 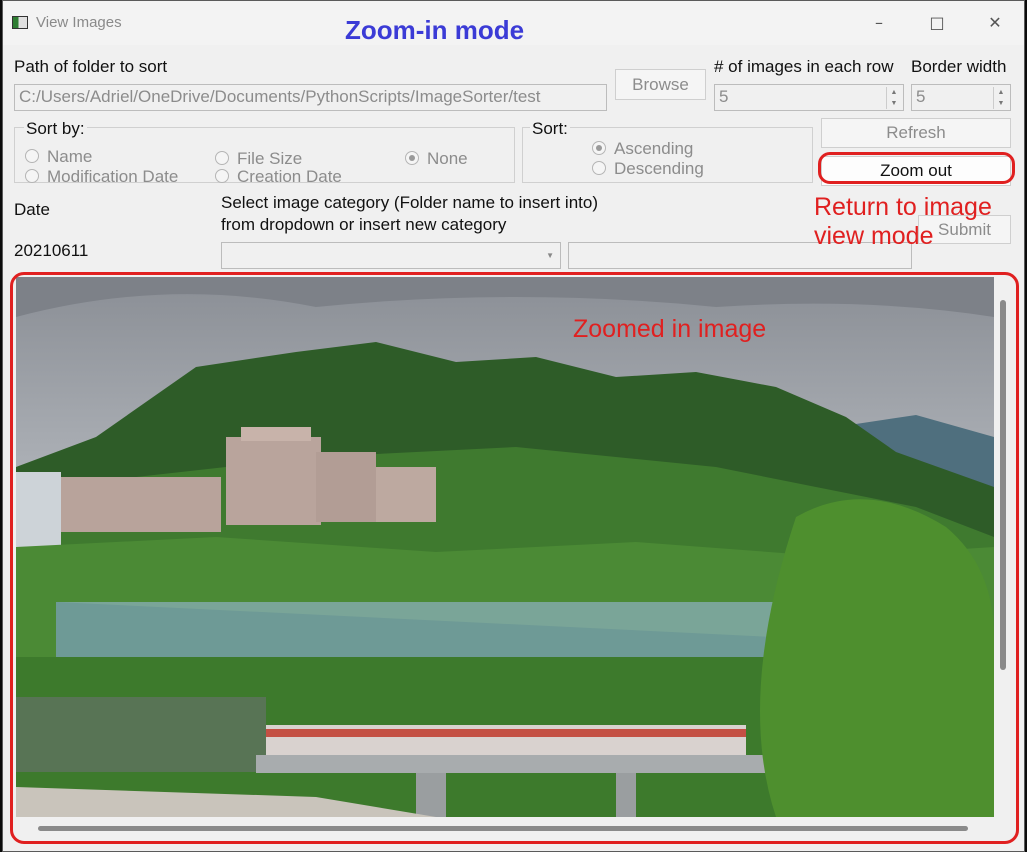 What do you see at coordinates (51, 250) in the screenshot?
I see `date-value: 20210611` at bounding box center [51, 250].